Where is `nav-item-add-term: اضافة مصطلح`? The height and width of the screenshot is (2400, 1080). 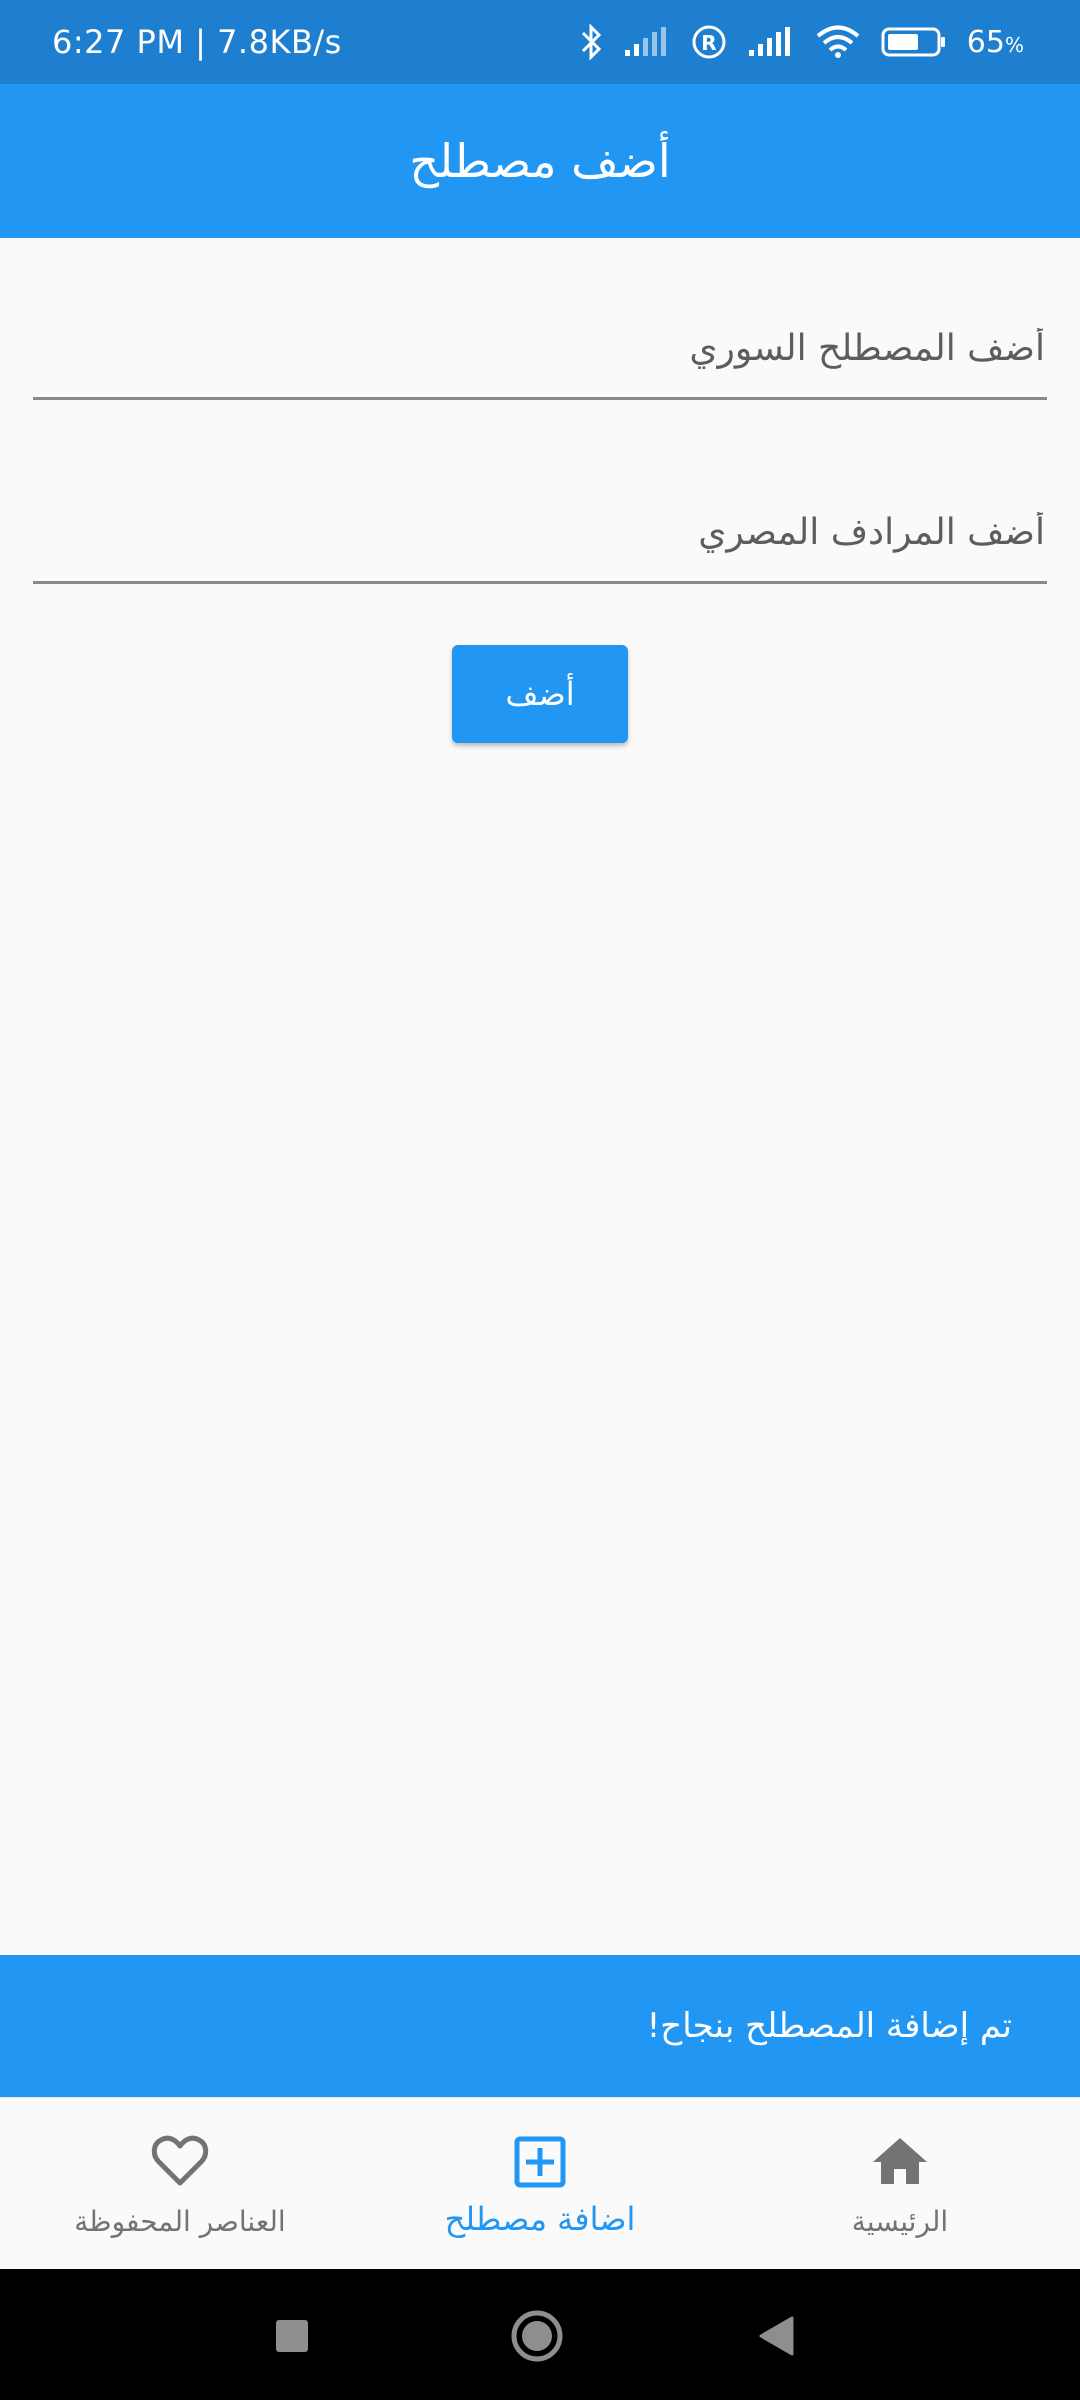
nav-item-add-term: اضافة مصطلح is located at coordinates (540, 2183).